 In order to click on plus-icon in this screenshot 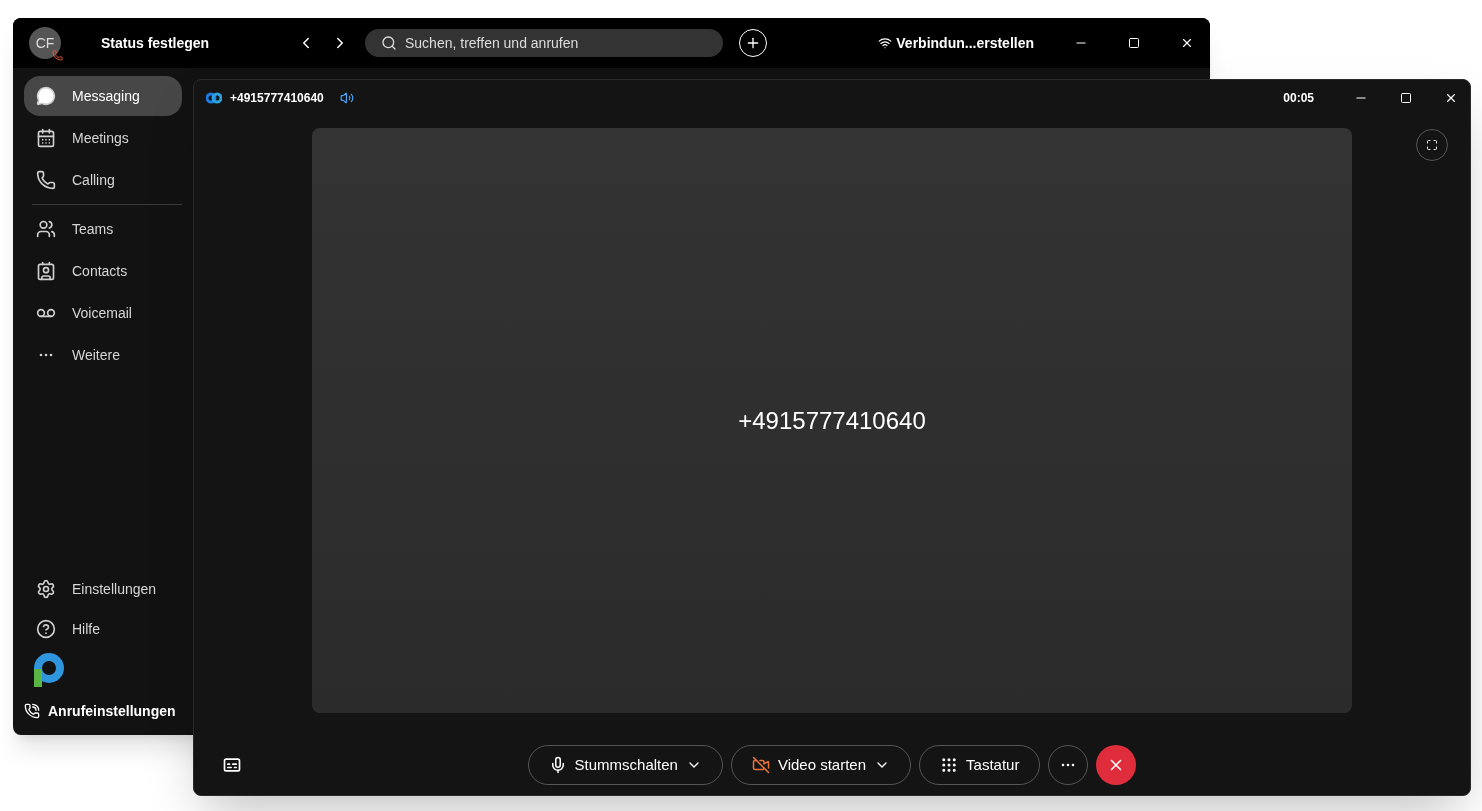, I will do `click(753, 43)`.